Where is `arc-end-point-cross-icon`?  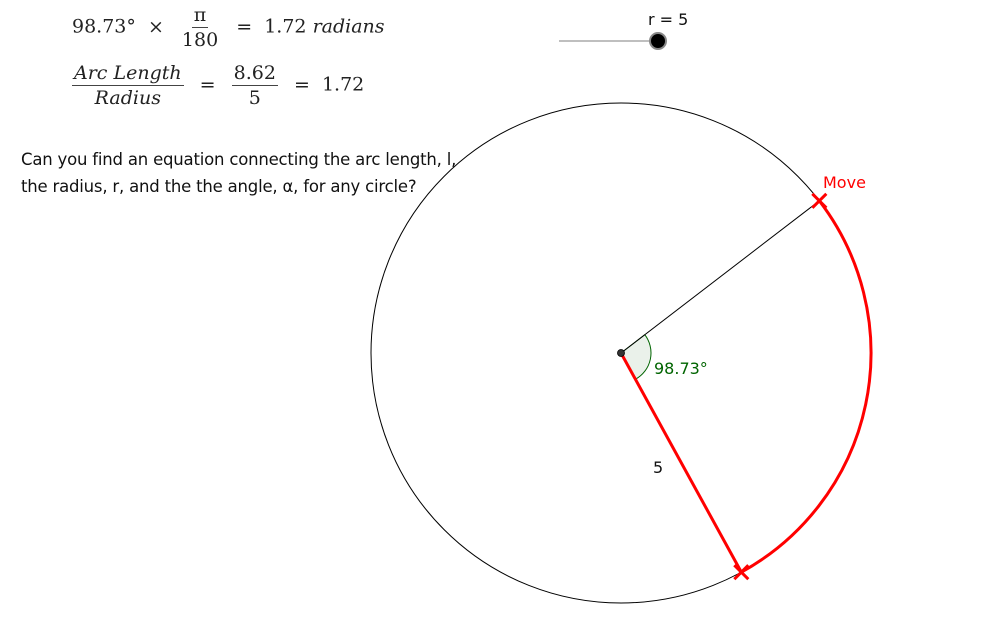 arc-end-point-cross-icon is located at coordinates (741, 572).